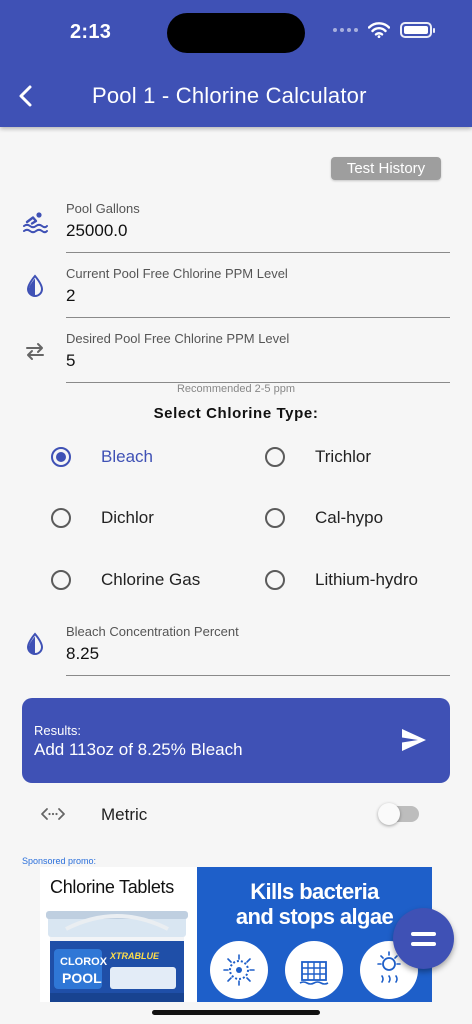  Describe the element at coordinates (258, 654) in the screenshot. I see `concentration-input` at that location.